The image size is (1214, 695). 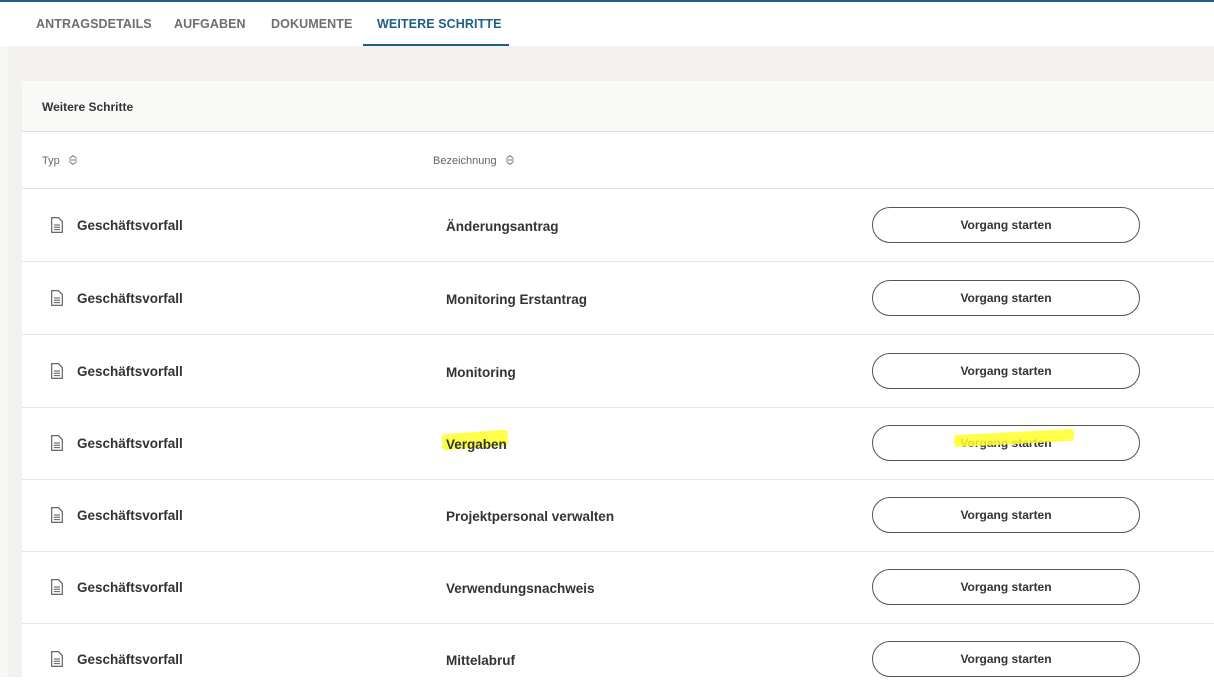 I want to click on table-header: Typ Bezeichnung, so click(x=618, y=160).